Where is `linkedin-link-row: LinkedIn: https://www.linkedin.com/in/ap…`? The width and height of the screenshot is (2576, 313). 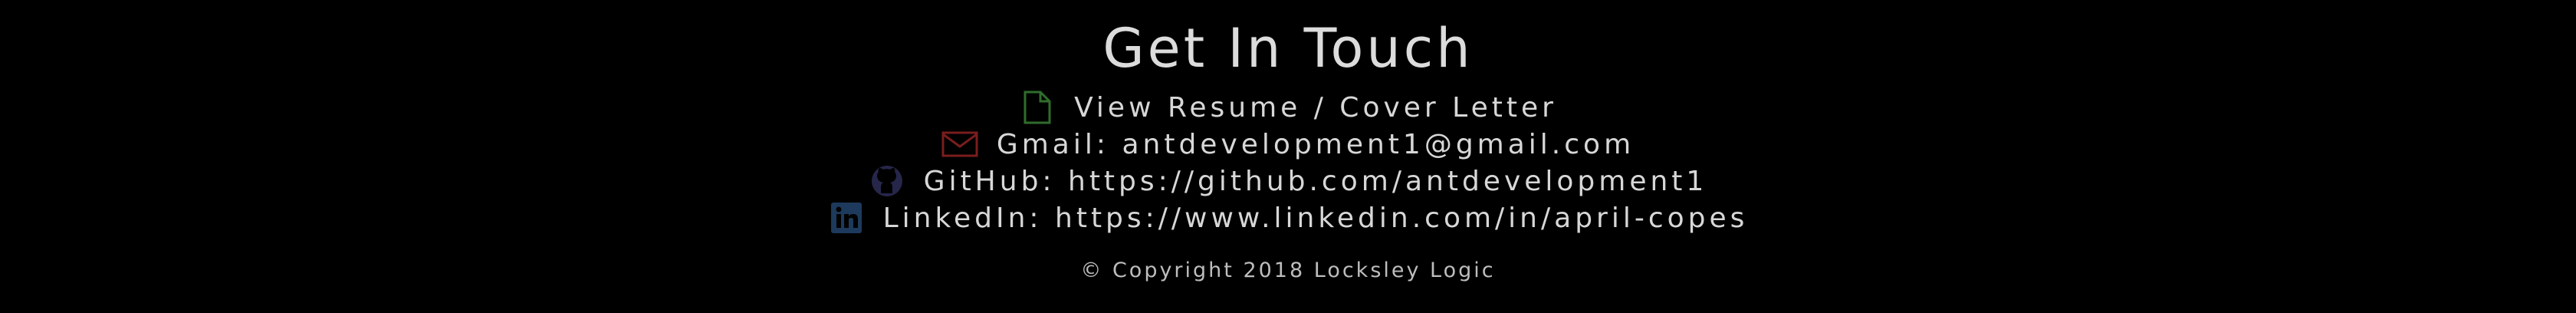 linkedin-link-row: LinkedIn: https://www.linkedin.com/in/ap… is located at coordinates (1288, 218).